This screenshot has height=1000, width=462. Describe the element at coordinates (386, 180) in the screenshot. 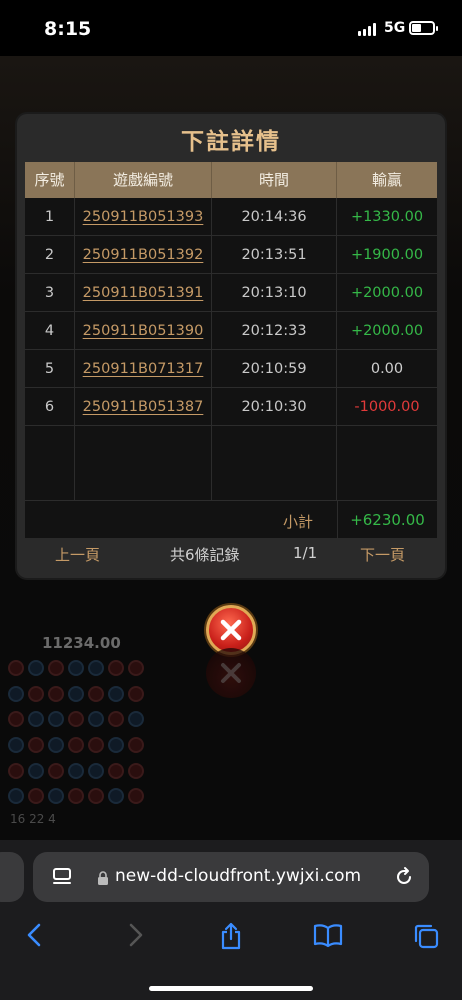

I see `column-header-result: 輸贏` at that location.